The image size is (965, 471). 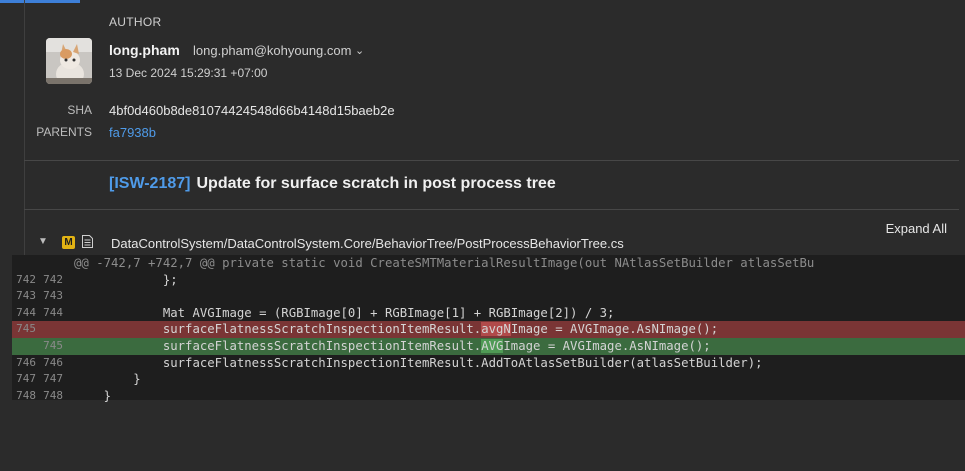 What do you see at coordinates (26, 312) in the screenshot?
I see `old-line-number: 744` at bounding box center [26, 312].